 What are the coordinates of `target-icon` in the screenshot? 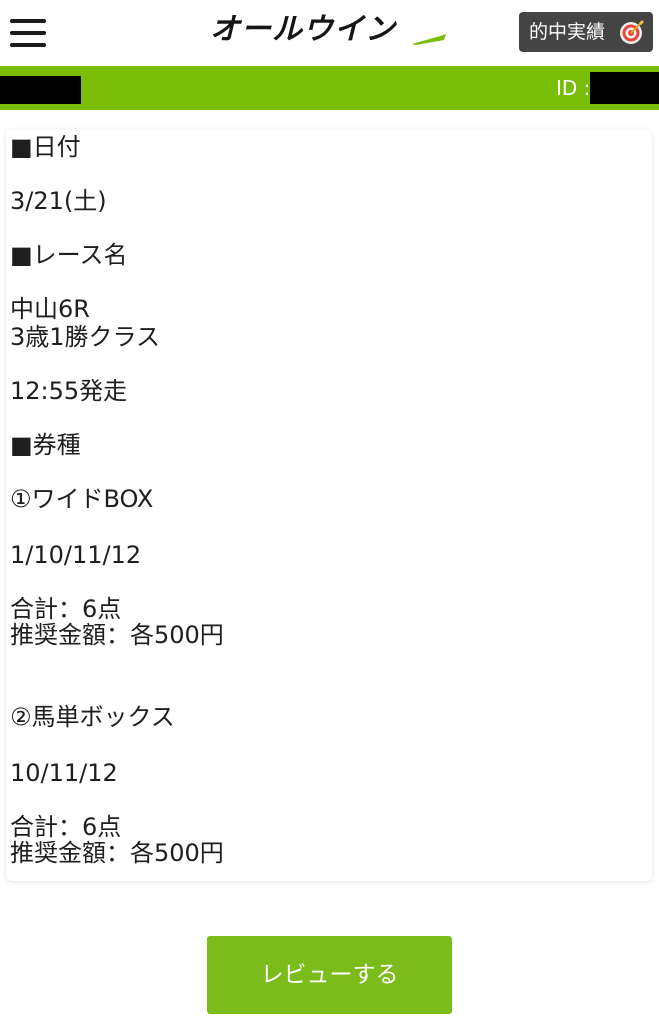 It's located at (632, 32).